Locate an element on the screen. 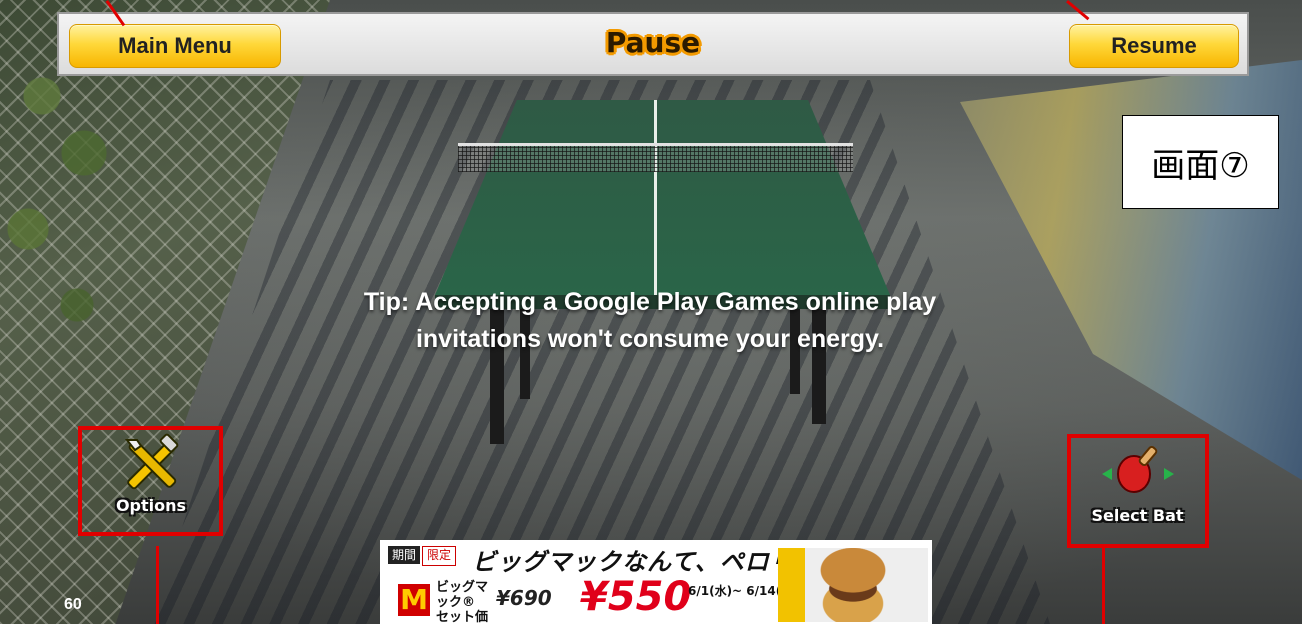 The image size is (1302, 624). mcdonalds-logo: M is located at coordinates (414, 600).